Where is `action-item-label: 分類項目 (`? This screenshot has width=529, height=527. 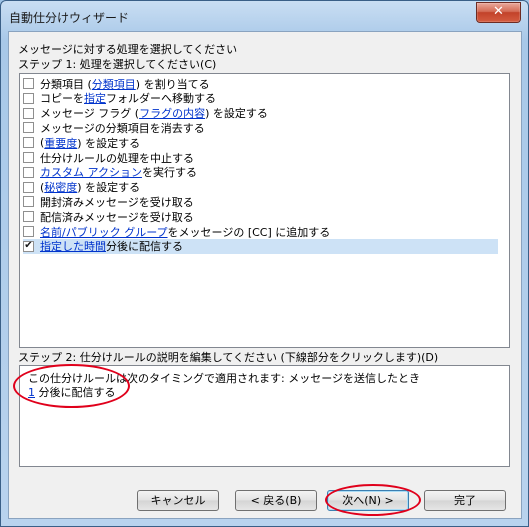 action-item-label: 分類項目 ( is located at coordinates (66, 84).